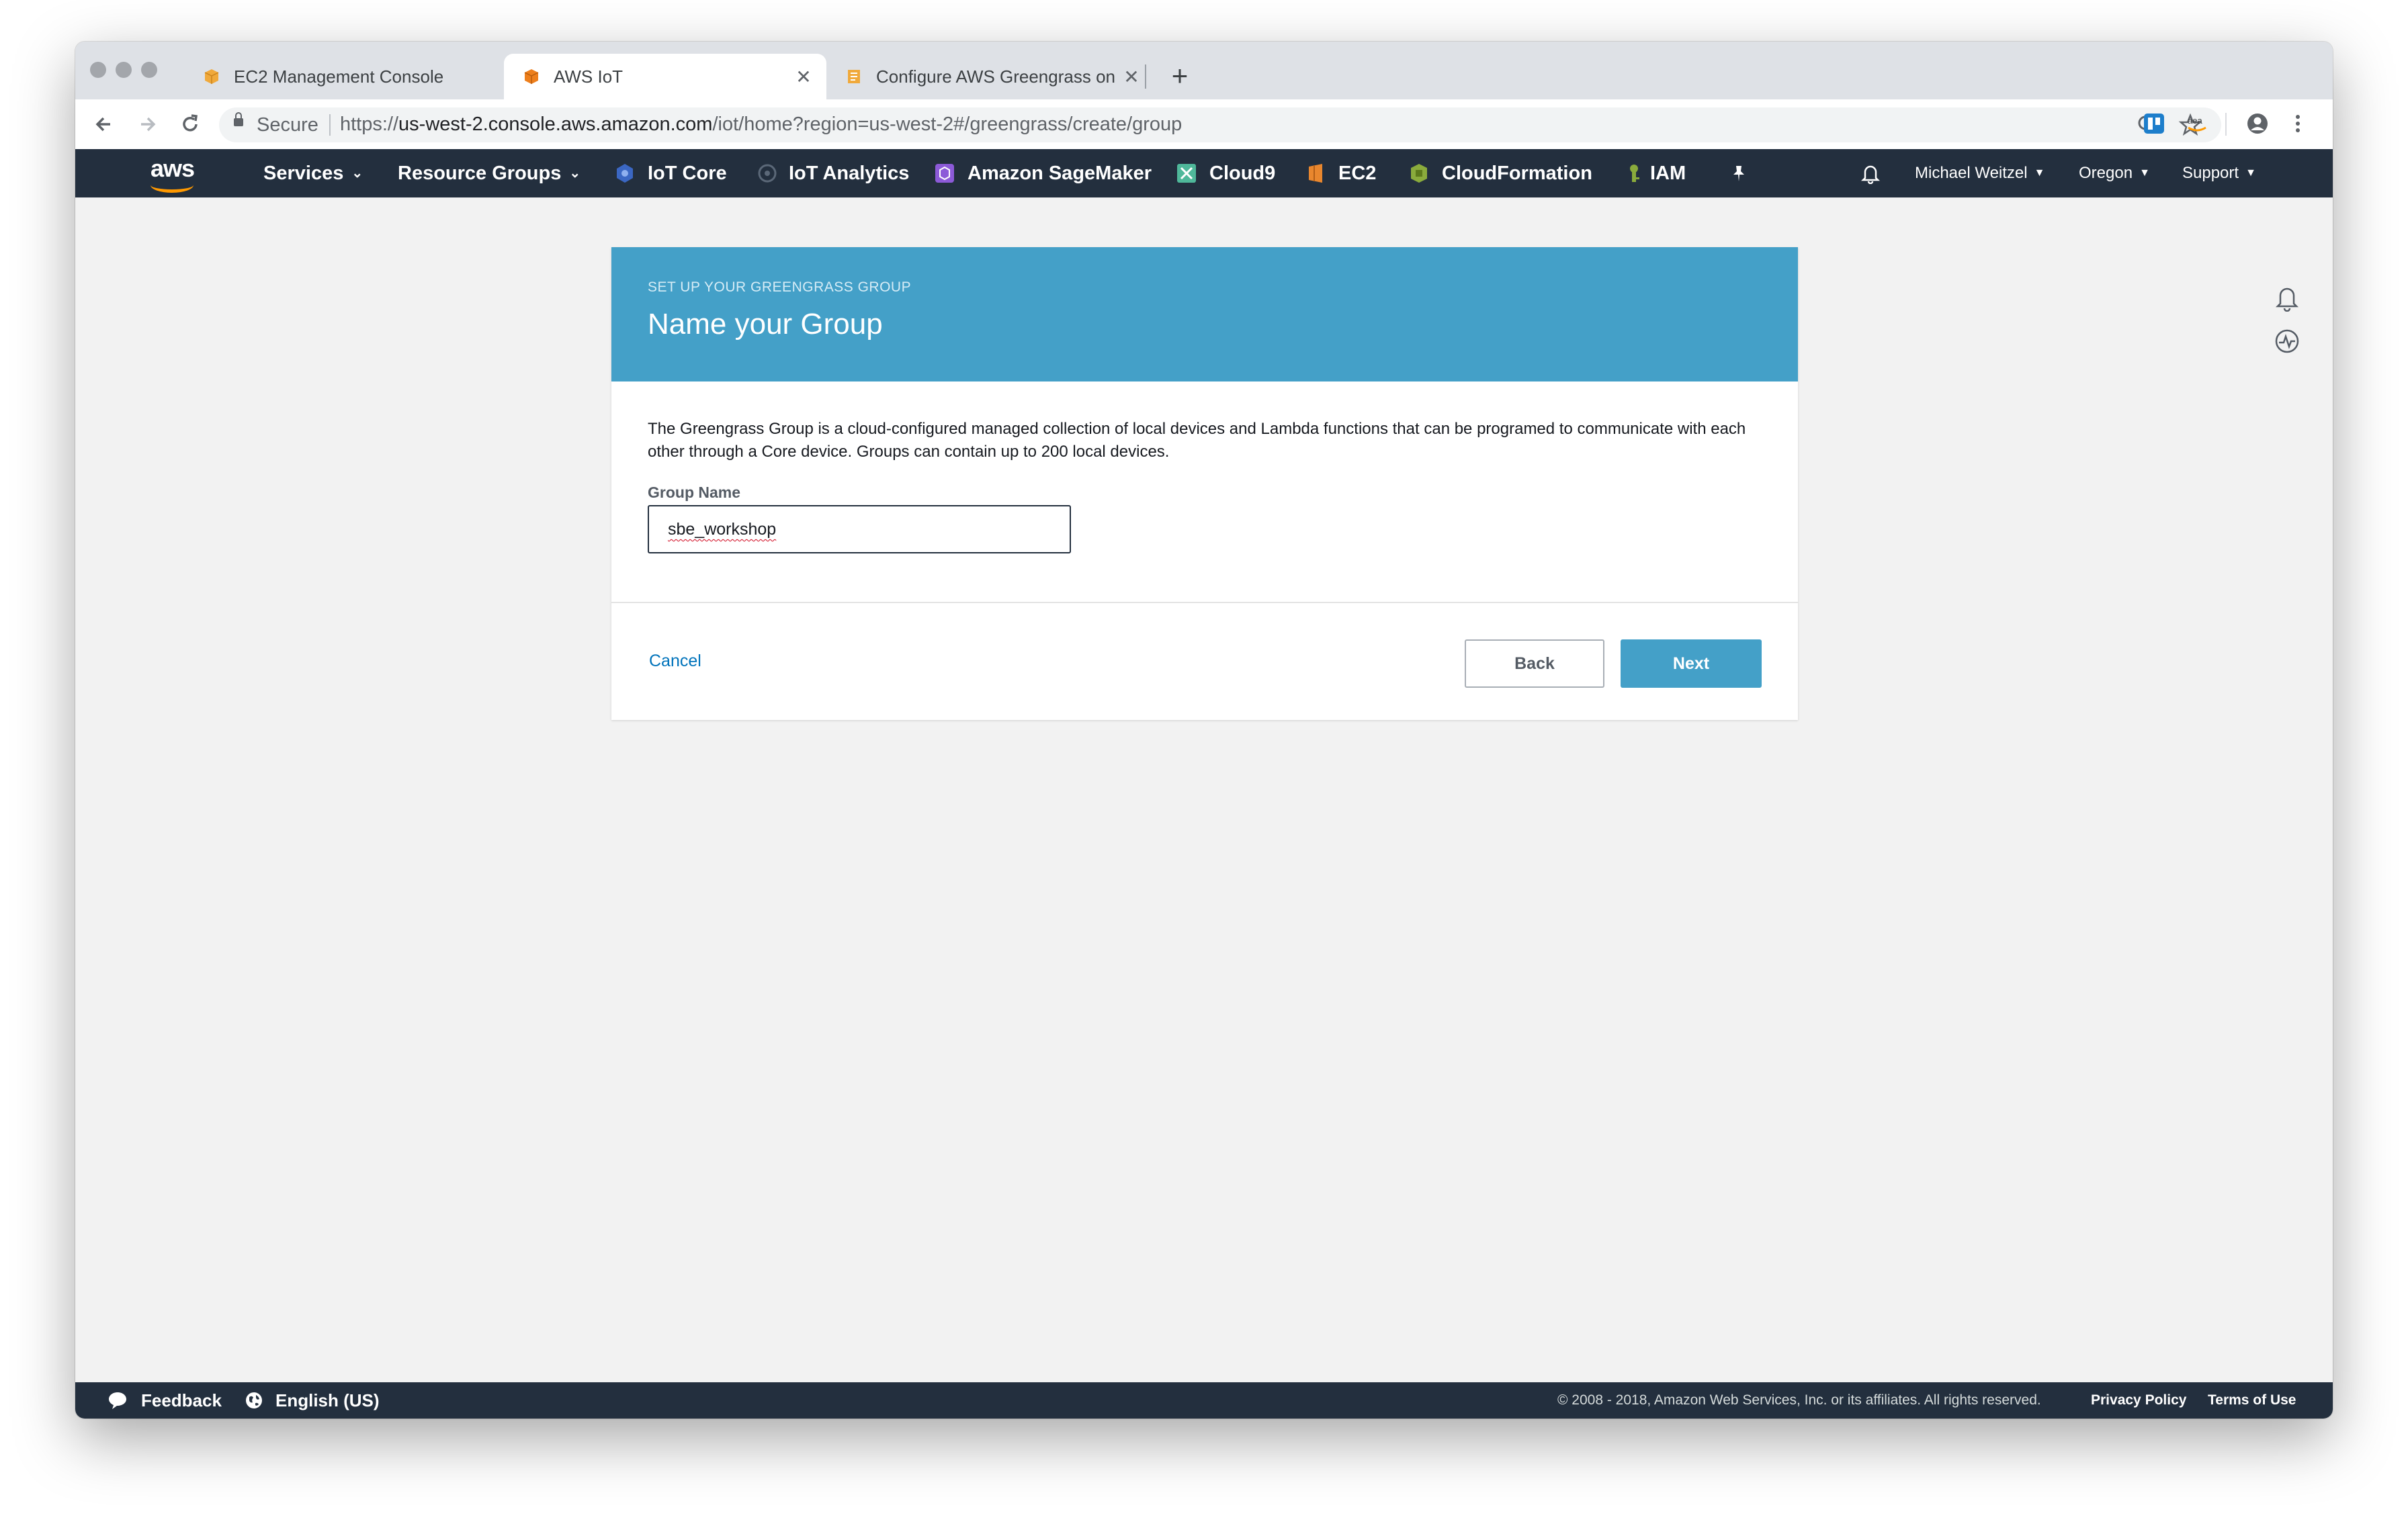  Describe the element at coordinates (238, 119) in the screenshot. I see `lock-icon` at that location.